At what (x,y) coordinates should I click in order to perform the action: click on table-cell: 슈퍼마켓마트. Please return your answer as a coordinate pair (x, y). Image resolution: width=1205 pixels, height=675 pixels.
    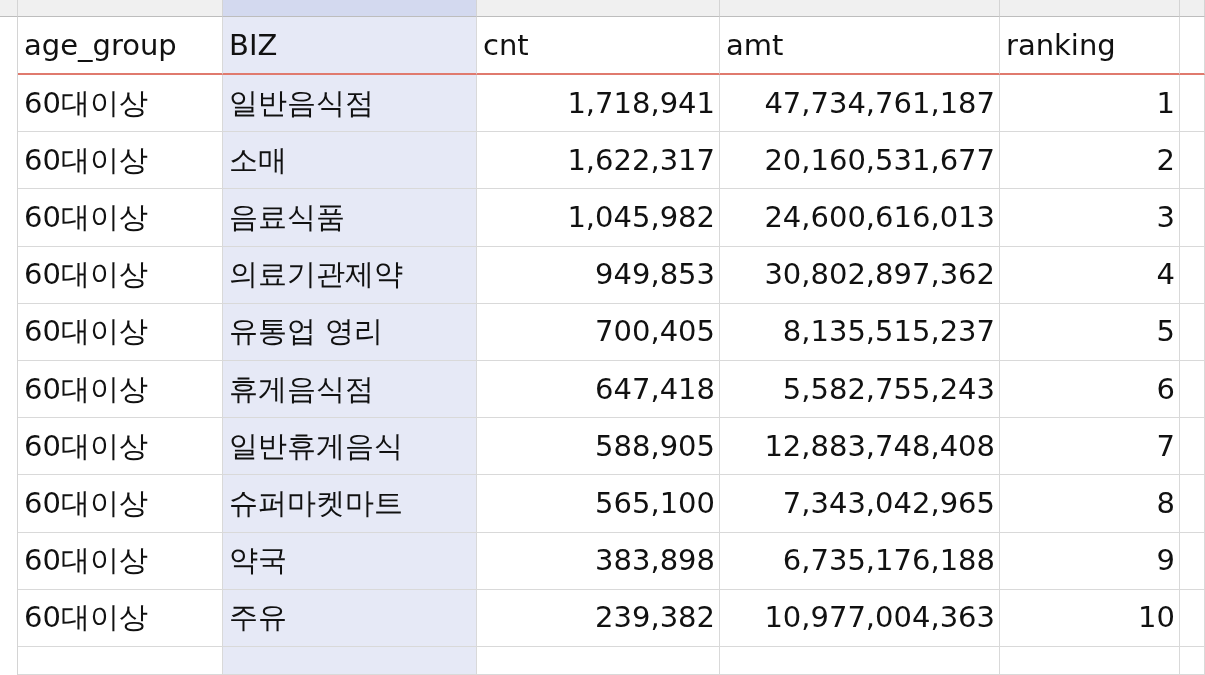
    Looking at the image, I should click on (350, 504).